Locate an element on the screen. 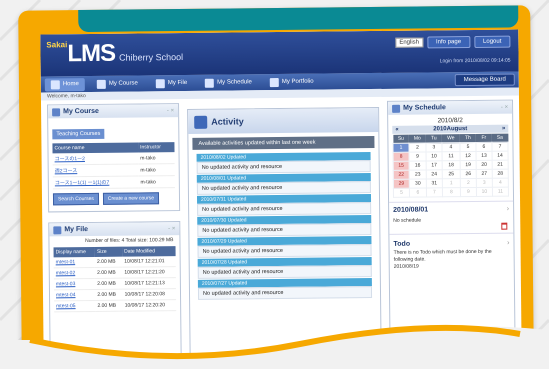  weekday-header: Tu is located at coordinates (433, 138).